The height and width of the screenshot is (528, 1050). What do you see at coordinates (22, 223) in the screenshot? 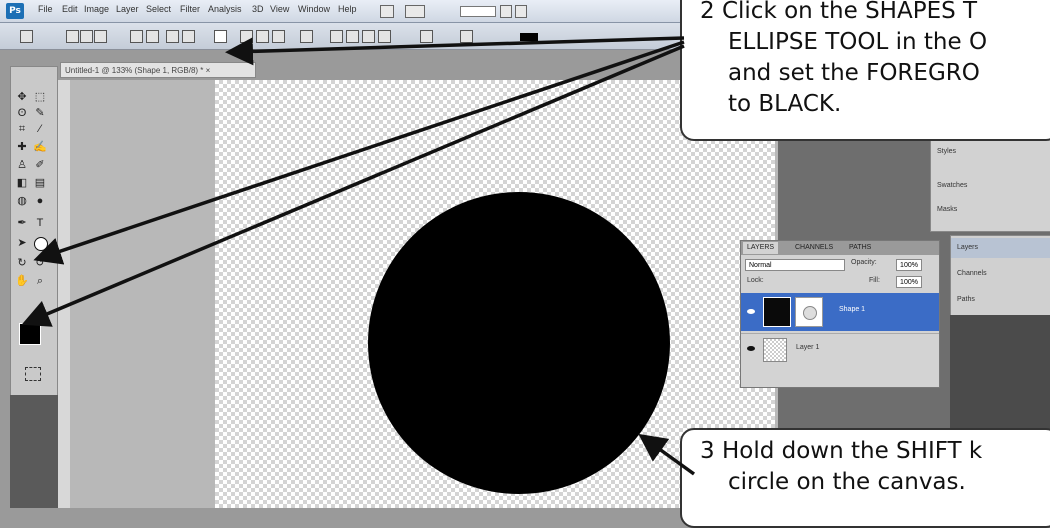
I see `pen-tool-icon: ✒` at bounding box center [22, 223].